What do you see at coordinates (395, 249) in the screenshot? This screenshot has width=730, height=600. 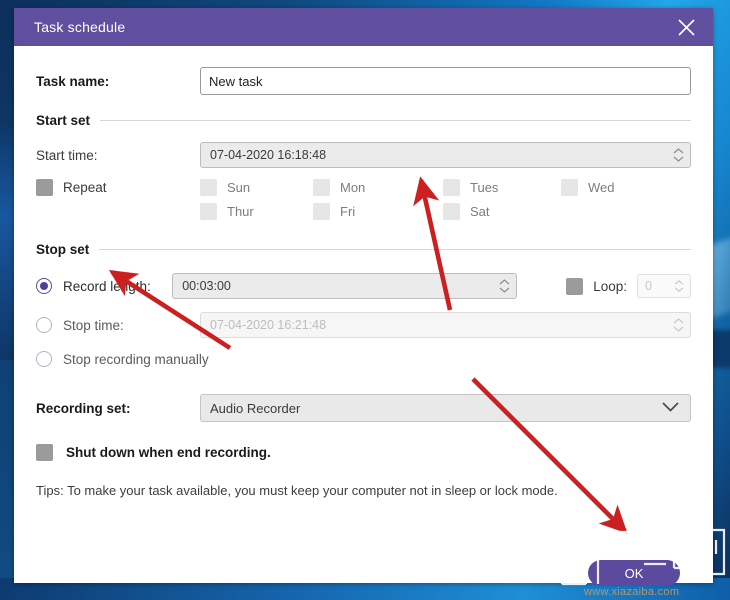 I see `stop-set-divider` at bounding box center [395, 249].